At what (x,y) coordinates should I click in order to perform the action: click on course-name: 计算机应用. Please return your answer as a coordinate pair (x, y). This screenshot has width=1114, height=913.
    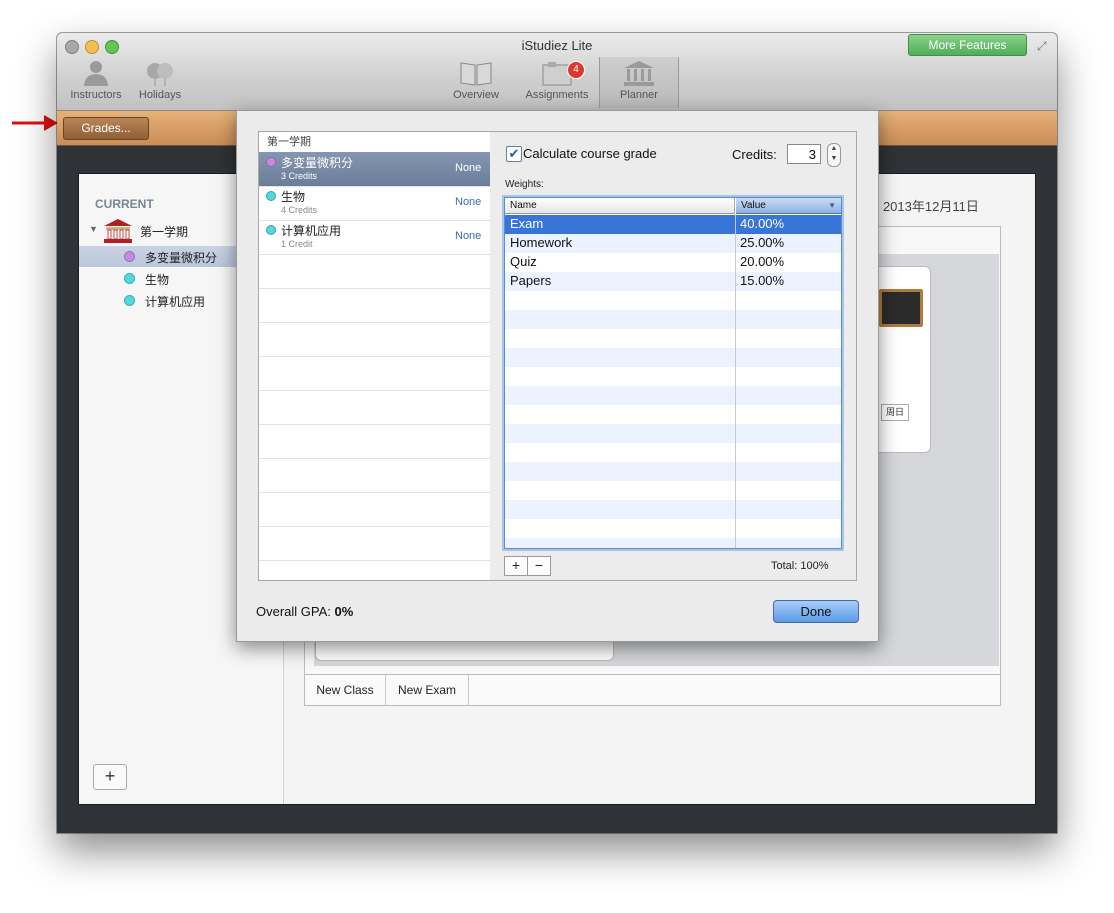
    Looking at the image, I should click on (311, 231).